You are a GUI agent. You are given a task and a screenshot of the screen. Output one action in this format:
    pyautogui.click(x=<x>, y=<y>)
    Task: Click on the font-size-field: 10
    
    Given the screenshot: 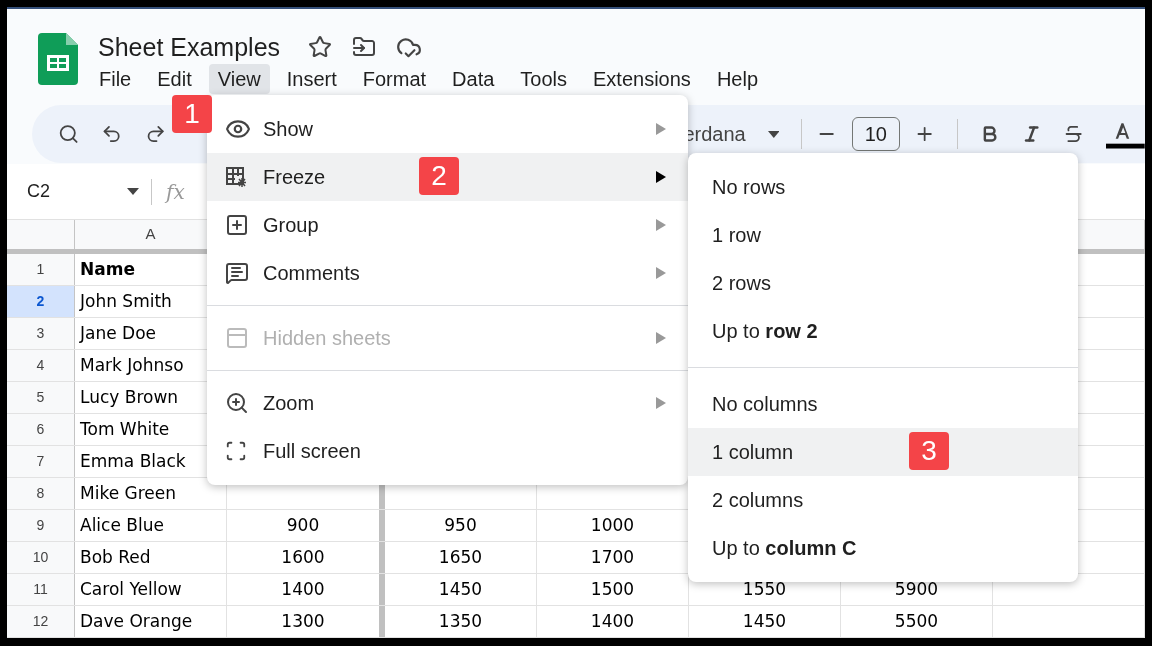 What is the action you would take?
    pyautogui.click(x=875, y=134)
    